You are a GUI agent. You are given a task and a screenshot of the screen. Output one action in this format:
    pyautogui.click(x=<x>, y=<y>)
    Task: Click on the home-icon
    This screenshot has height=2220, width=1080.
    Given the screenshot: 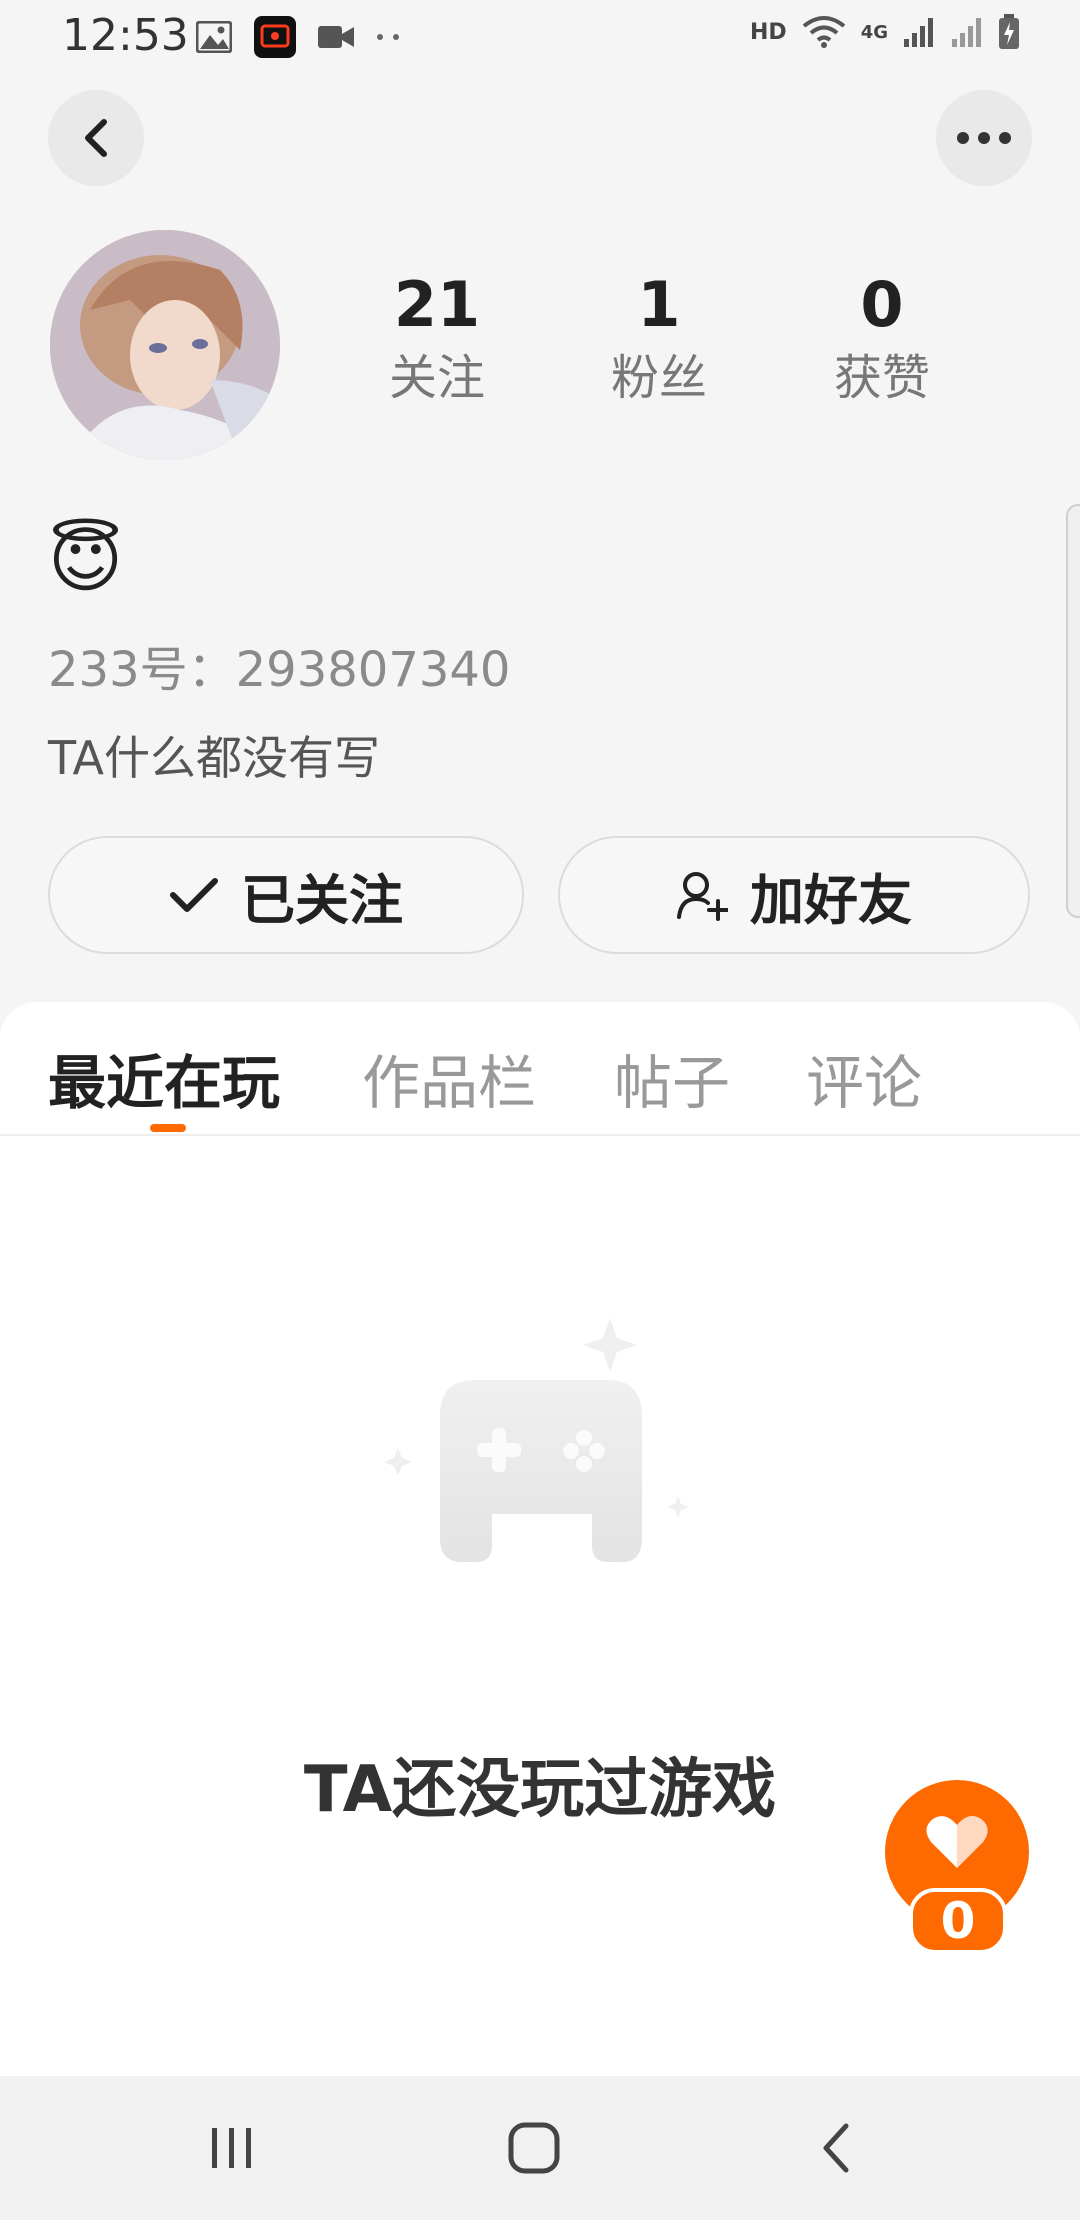 What is the action you would take?
    pyautogui.click(x=534, y=2148)
    